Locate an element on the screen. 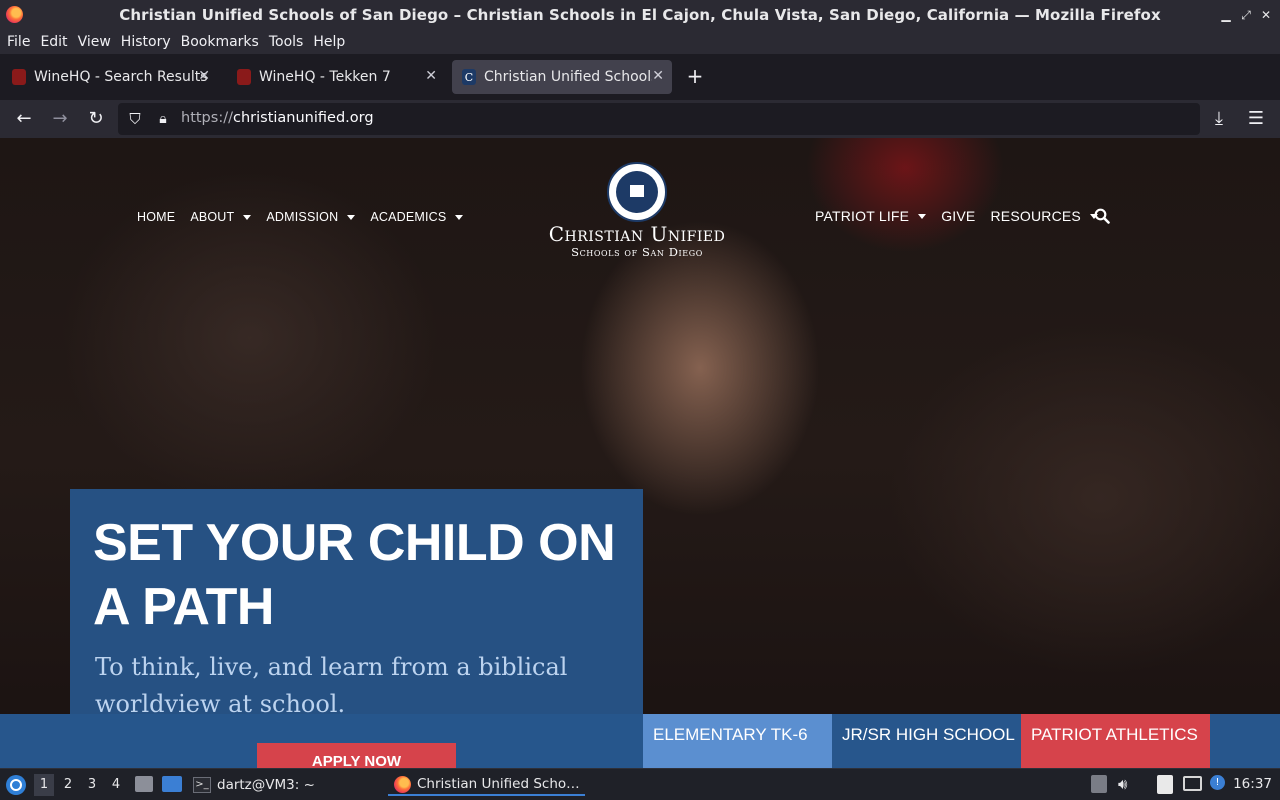 The width and height of the screenshot is (1280, 800). menu-help: Help is located at coordinates (329, 42).